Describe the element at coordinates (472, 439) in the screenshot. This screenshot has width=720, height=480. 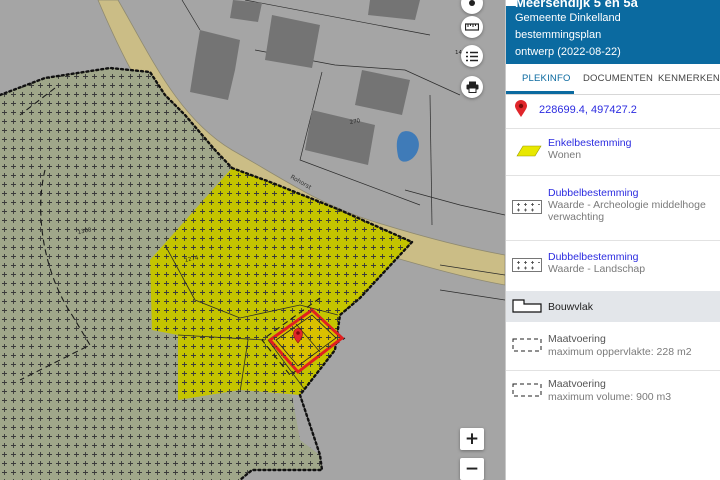
I see `zoom-in-button: +` at that location.